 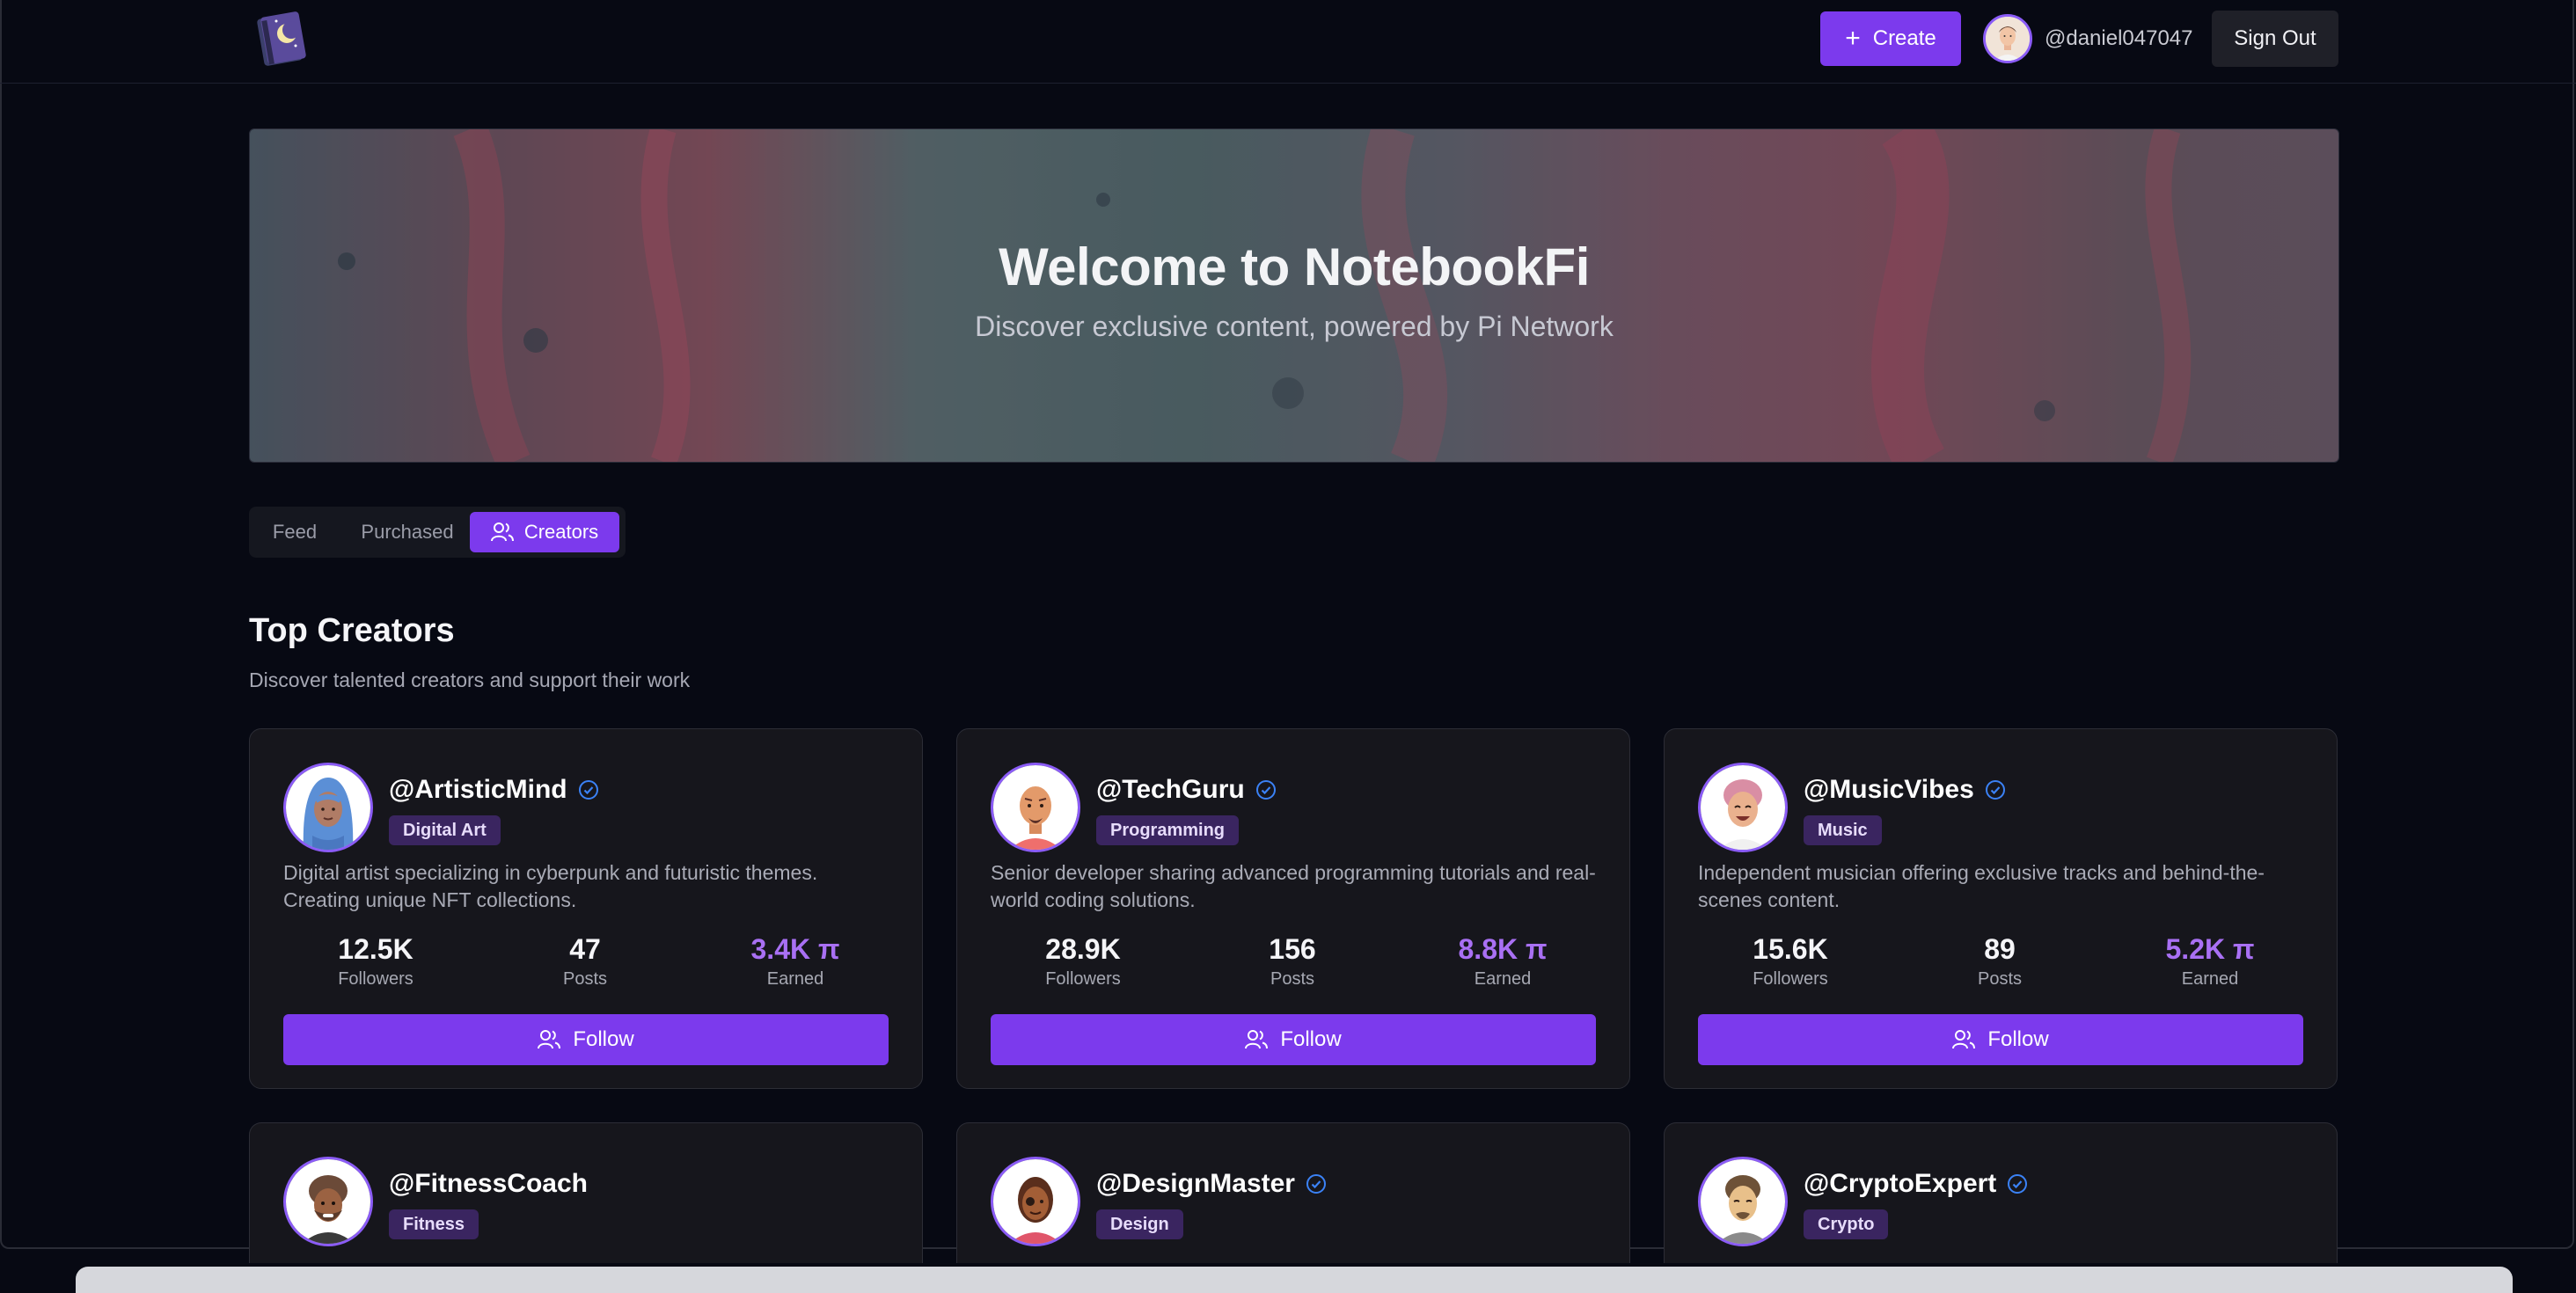 I want to click on posts-value: 47, so click(x=585, y=949).